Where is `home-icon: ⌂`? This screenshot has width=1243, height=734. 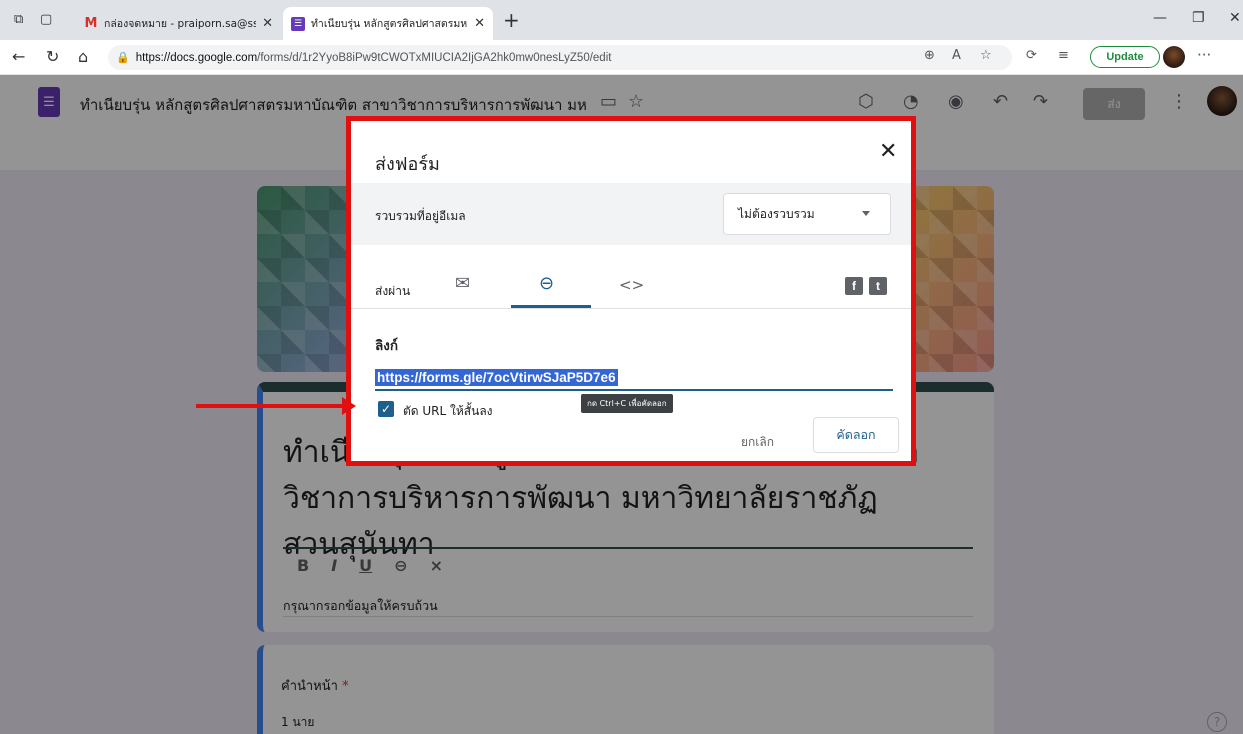
home-icon: ⌂ is located at coordinates (83, 56).